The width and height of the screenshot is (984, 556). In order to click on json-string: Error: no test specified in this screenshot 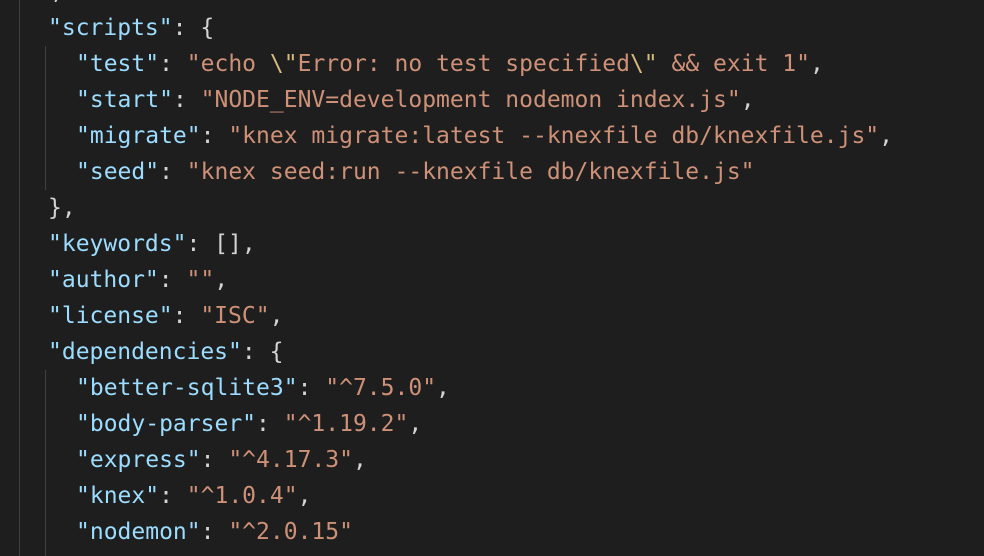, I will do `click(463, 64)`.